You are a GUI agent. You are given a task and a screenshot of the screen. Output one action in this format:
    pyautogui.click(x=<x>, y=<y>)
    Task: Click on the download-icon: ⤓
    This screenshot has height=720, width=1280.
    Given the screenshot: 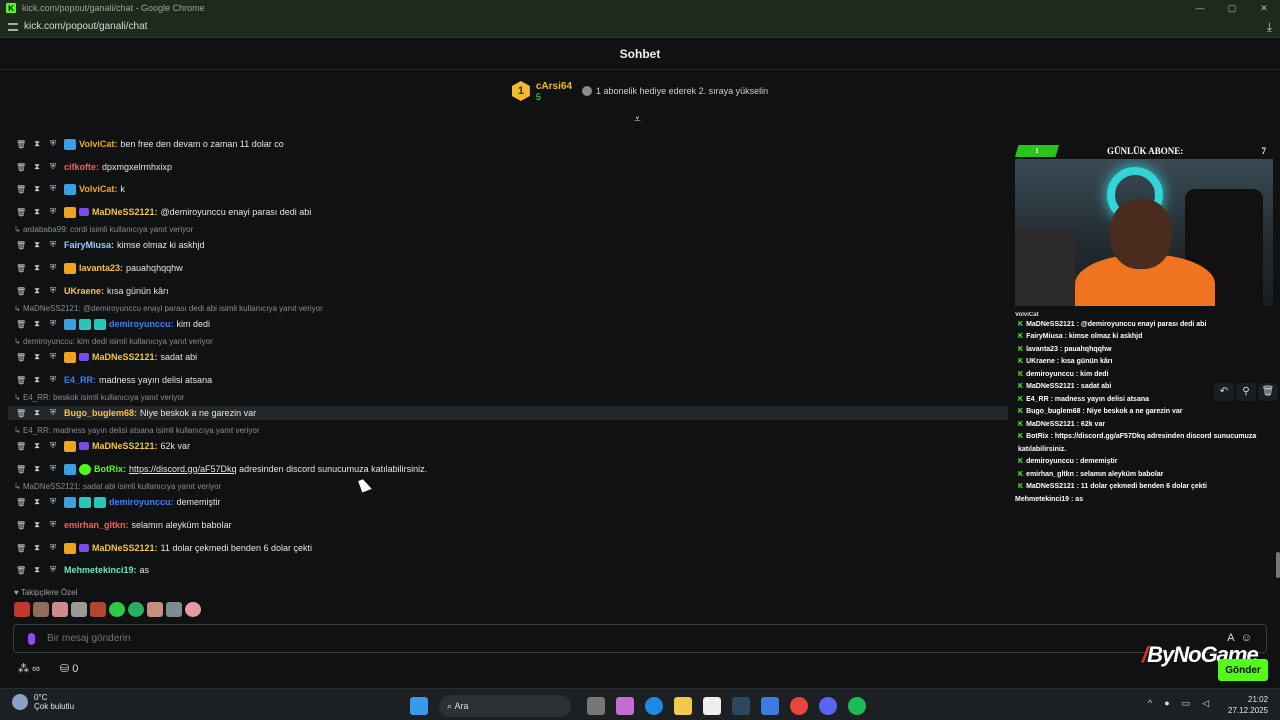 What is the action you would take?
    pyautogui.click(x=1269, y=27)
    